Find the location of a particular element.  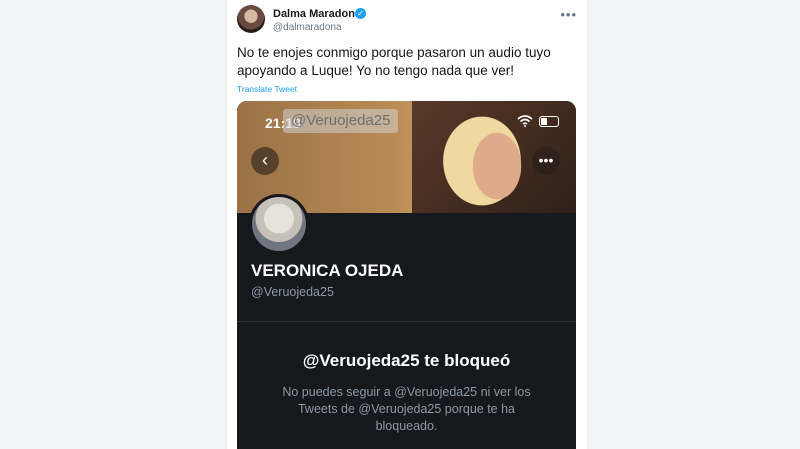

back-icon: ‹ is located at coordinates (265, 161).